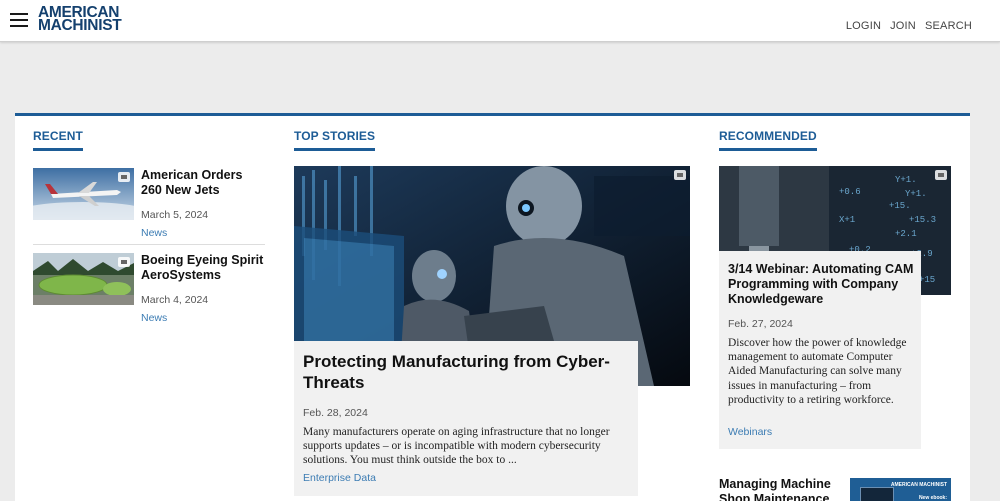  What do you see at coordinates (83, 279) in the screenshot?
I see `recent-thumbnail-fuselage` at bounding box center [83, 279].